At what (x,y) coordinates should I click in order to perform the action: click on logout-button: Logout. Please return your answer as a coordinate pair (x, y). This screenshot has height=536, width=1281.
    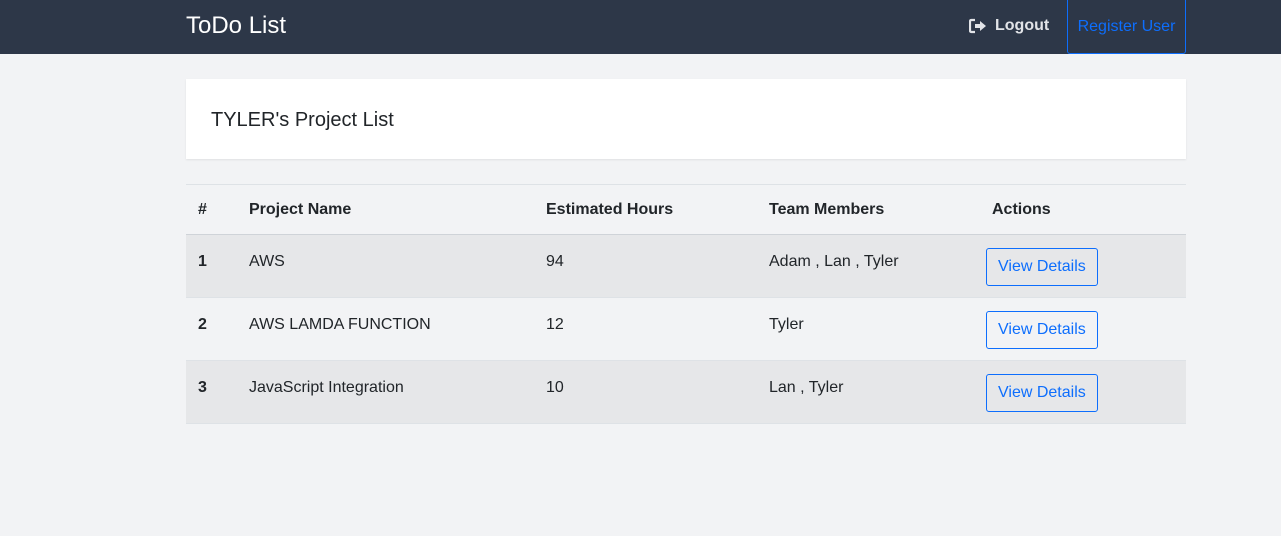
    Looking at the image, I should click on (1009, 26).